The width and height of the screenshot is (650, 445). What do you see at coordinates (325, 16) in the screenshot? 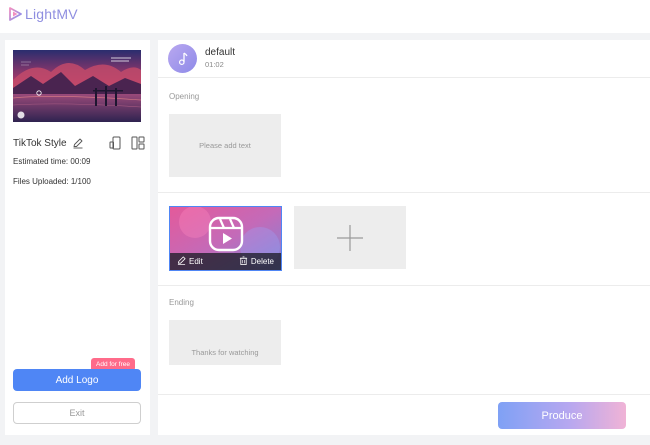
I see `top-header: LightMV` at bounding box center [325, 16].